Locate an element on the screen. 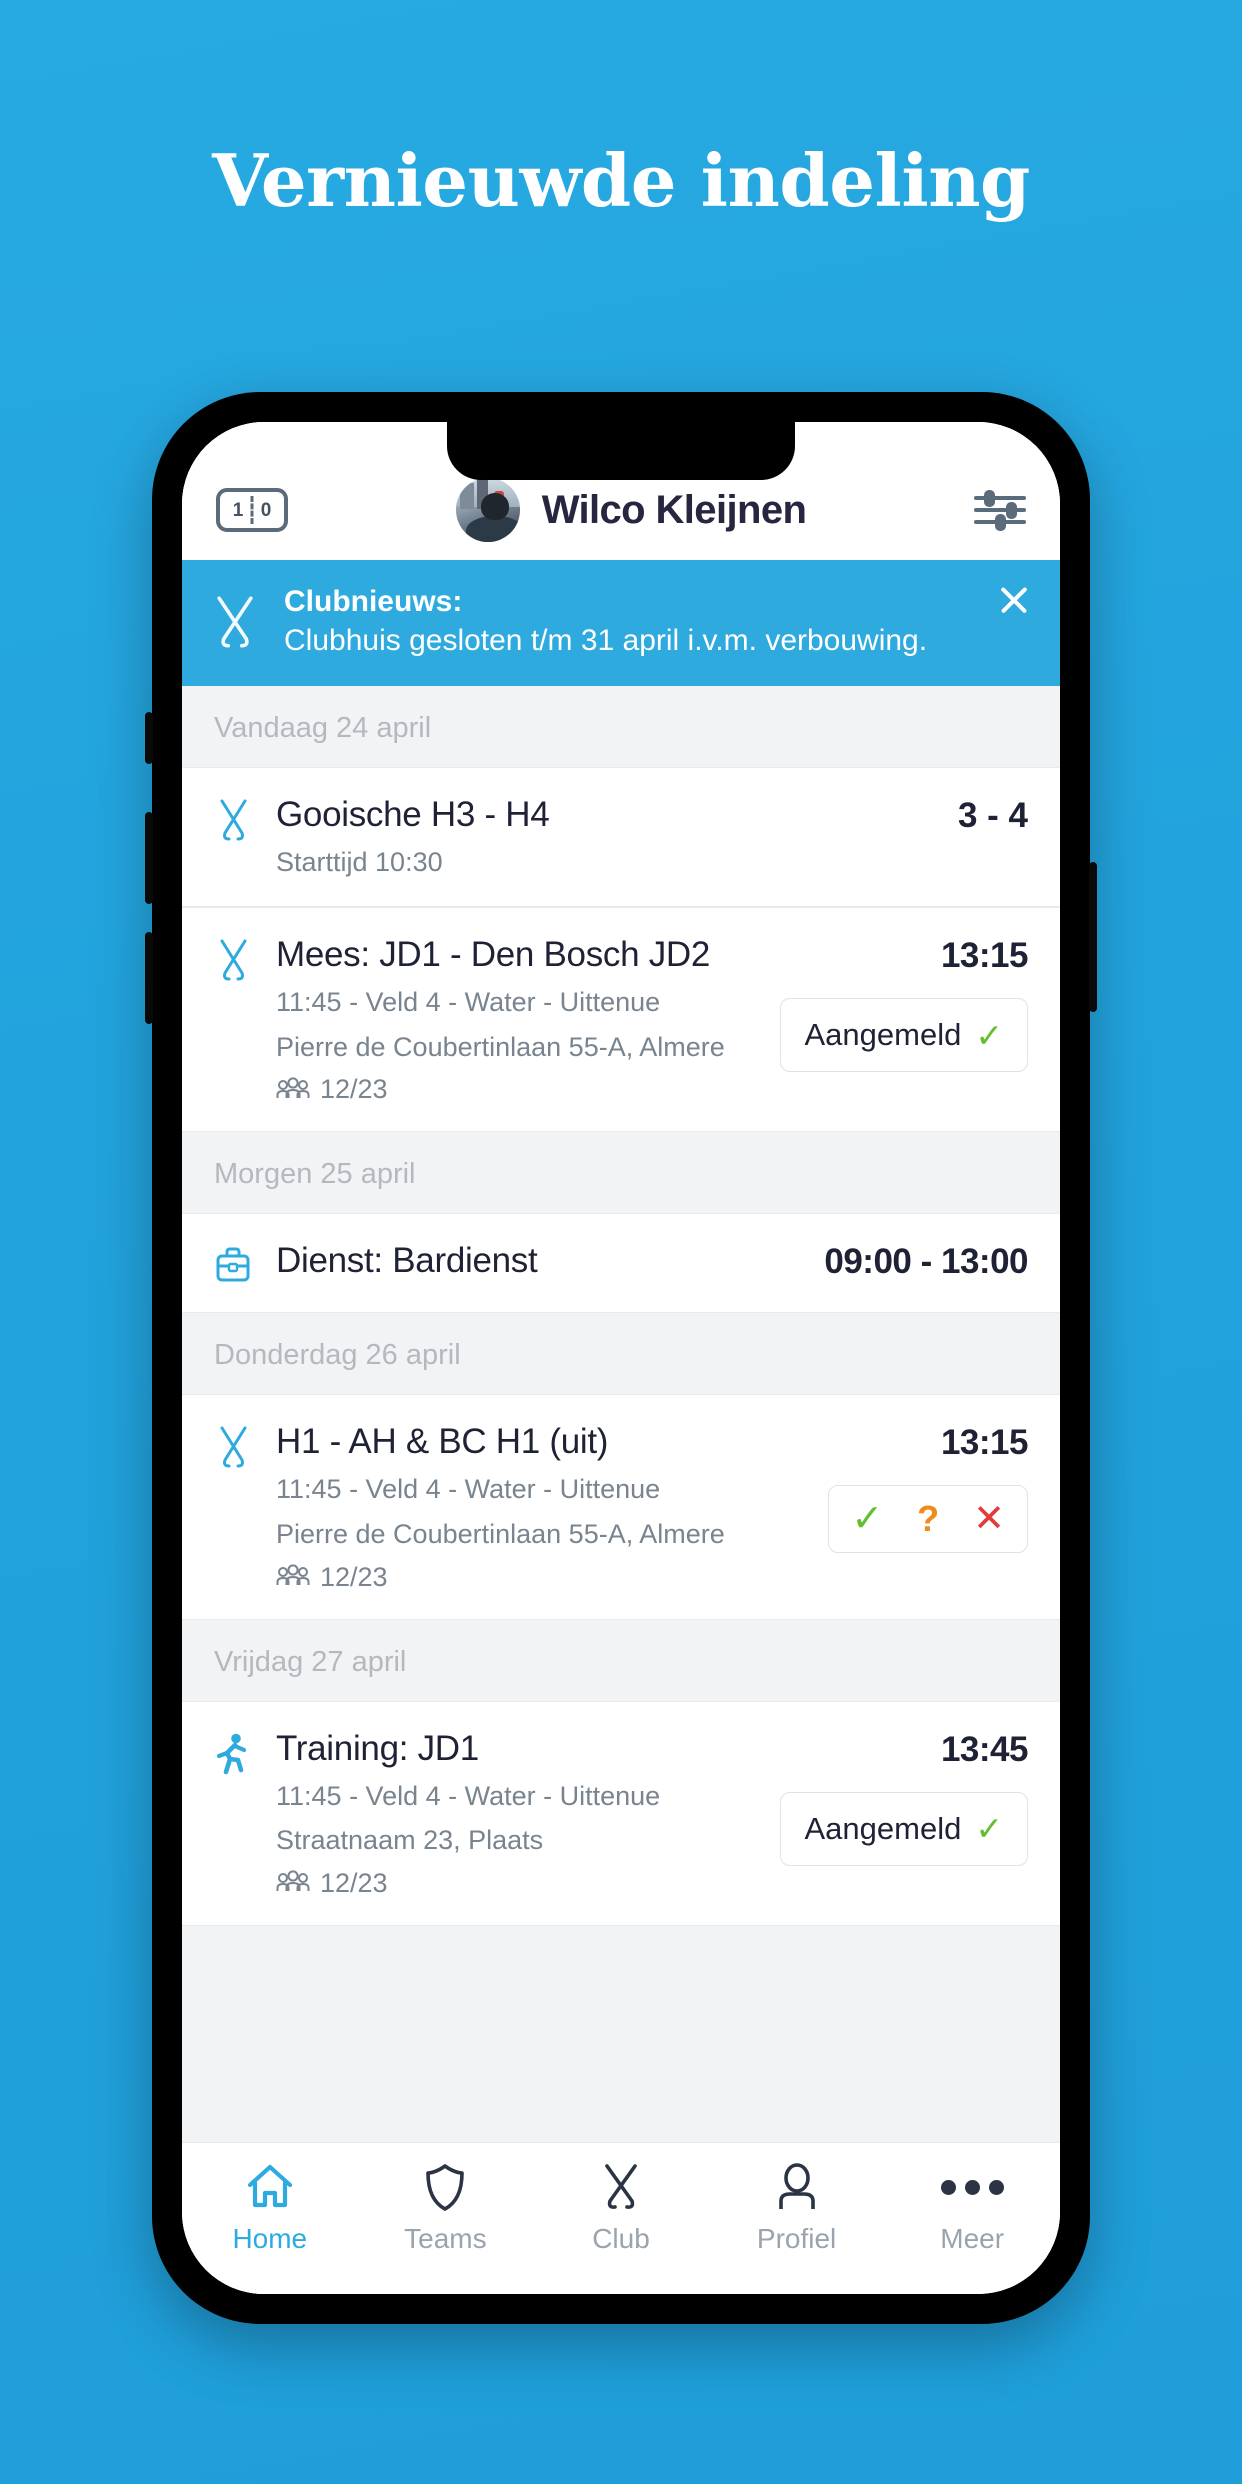 This screenshot has height=2484, width=1242. score-divider is located at coordinates (252, 510).